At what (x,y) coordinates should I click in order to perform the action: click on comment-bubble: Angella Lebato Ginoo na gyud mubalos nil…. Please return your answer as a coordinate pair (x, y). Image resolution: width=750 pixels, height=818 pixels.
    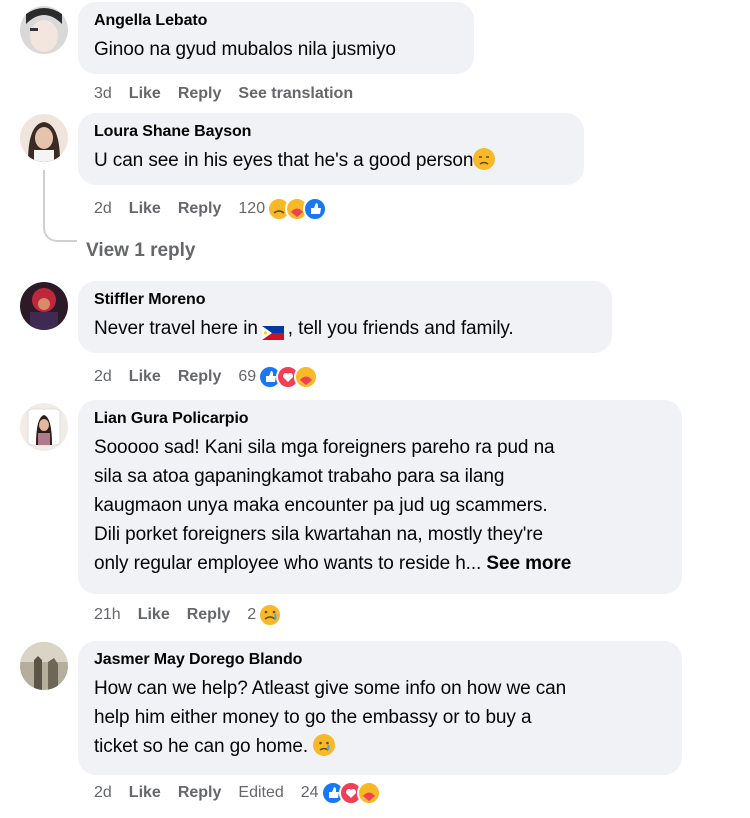
    Looking at the image, I should click on (276, 38).